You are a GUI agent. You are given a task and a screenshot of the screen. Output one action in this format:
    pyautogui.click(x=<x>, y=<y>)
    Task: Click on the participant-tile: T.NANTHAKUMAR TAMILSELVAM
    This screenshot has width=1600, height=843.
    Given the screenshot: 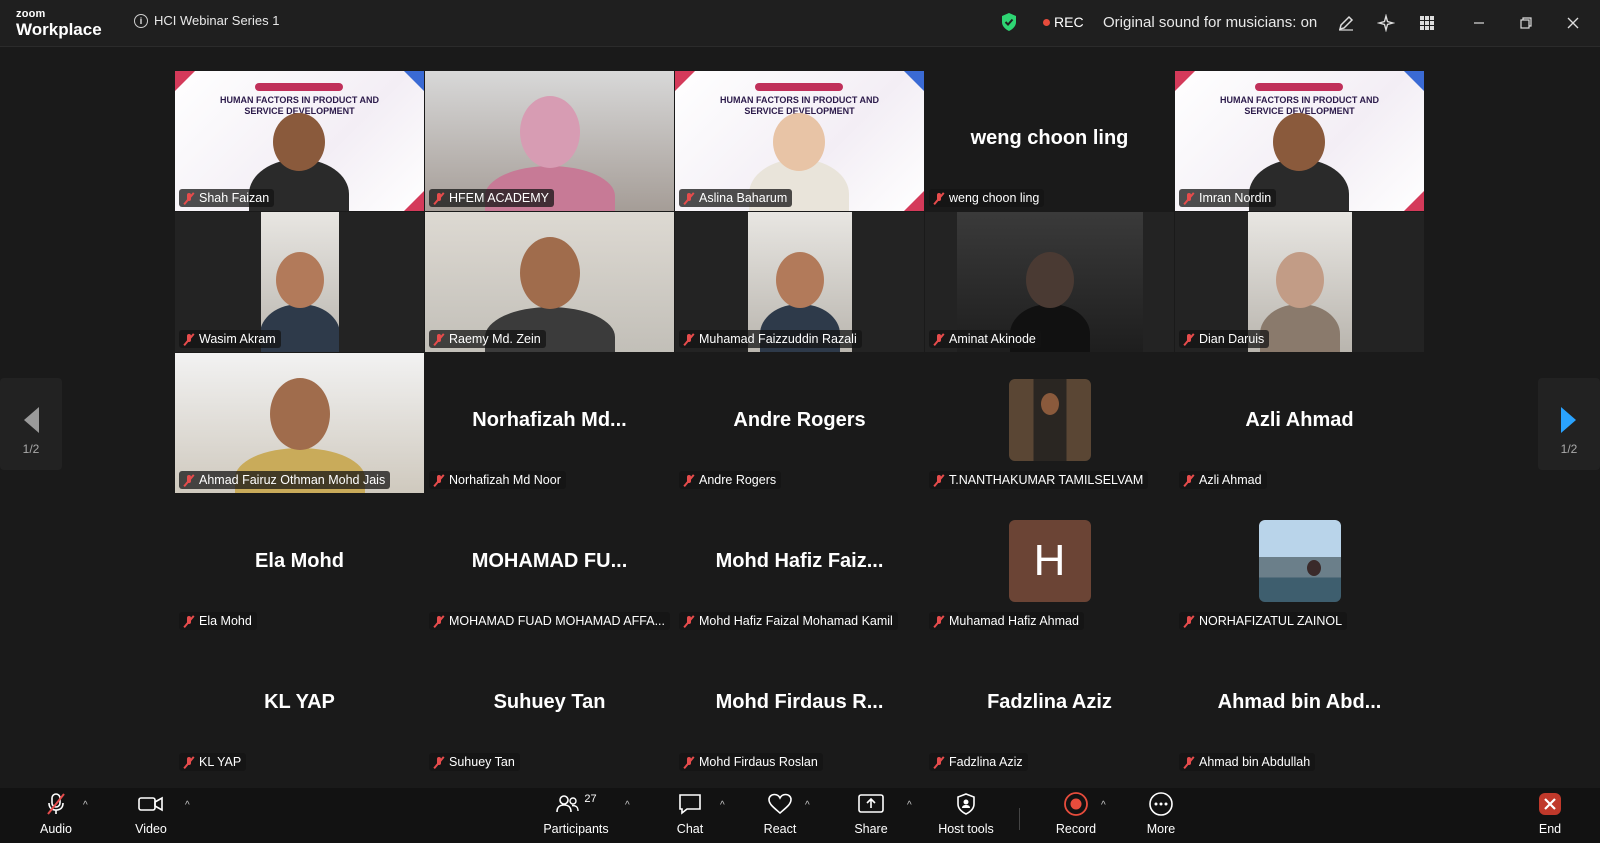 What is the action you would take?
    pyautogui.click(x=1049, y=423)
    